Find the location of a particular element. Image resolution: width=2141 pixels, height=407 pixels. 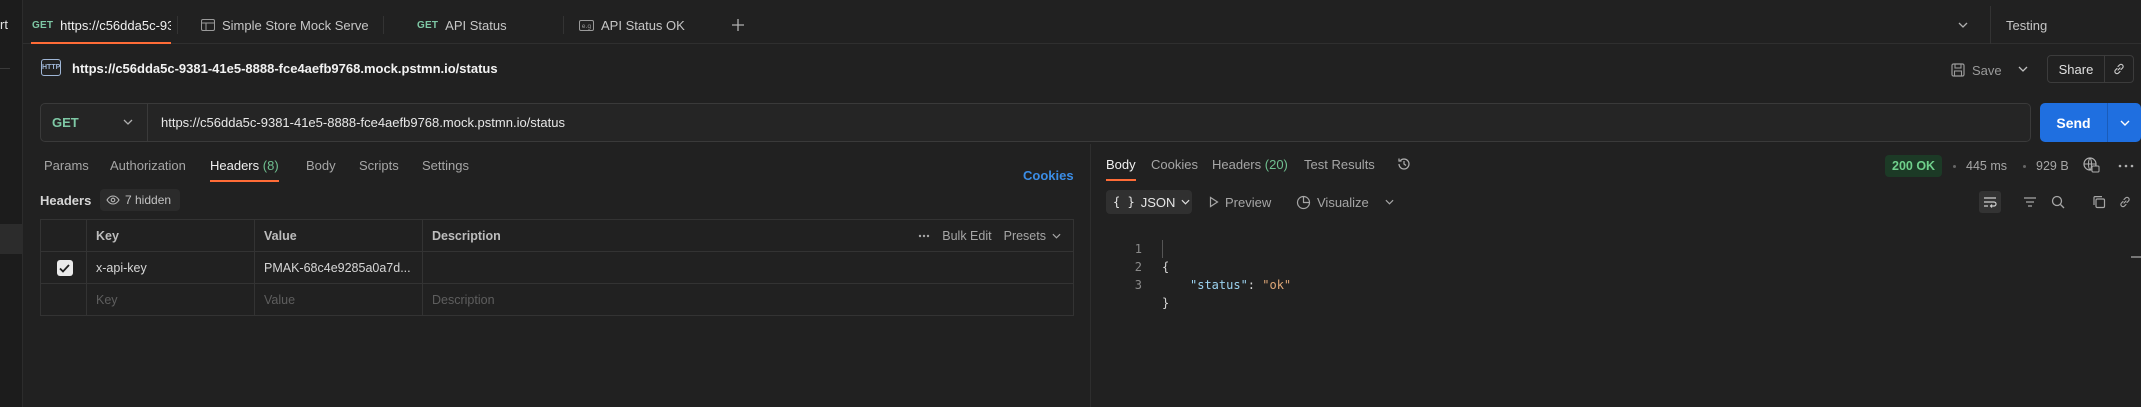

tab-overflow-button is located at coordinates (1963, 25).